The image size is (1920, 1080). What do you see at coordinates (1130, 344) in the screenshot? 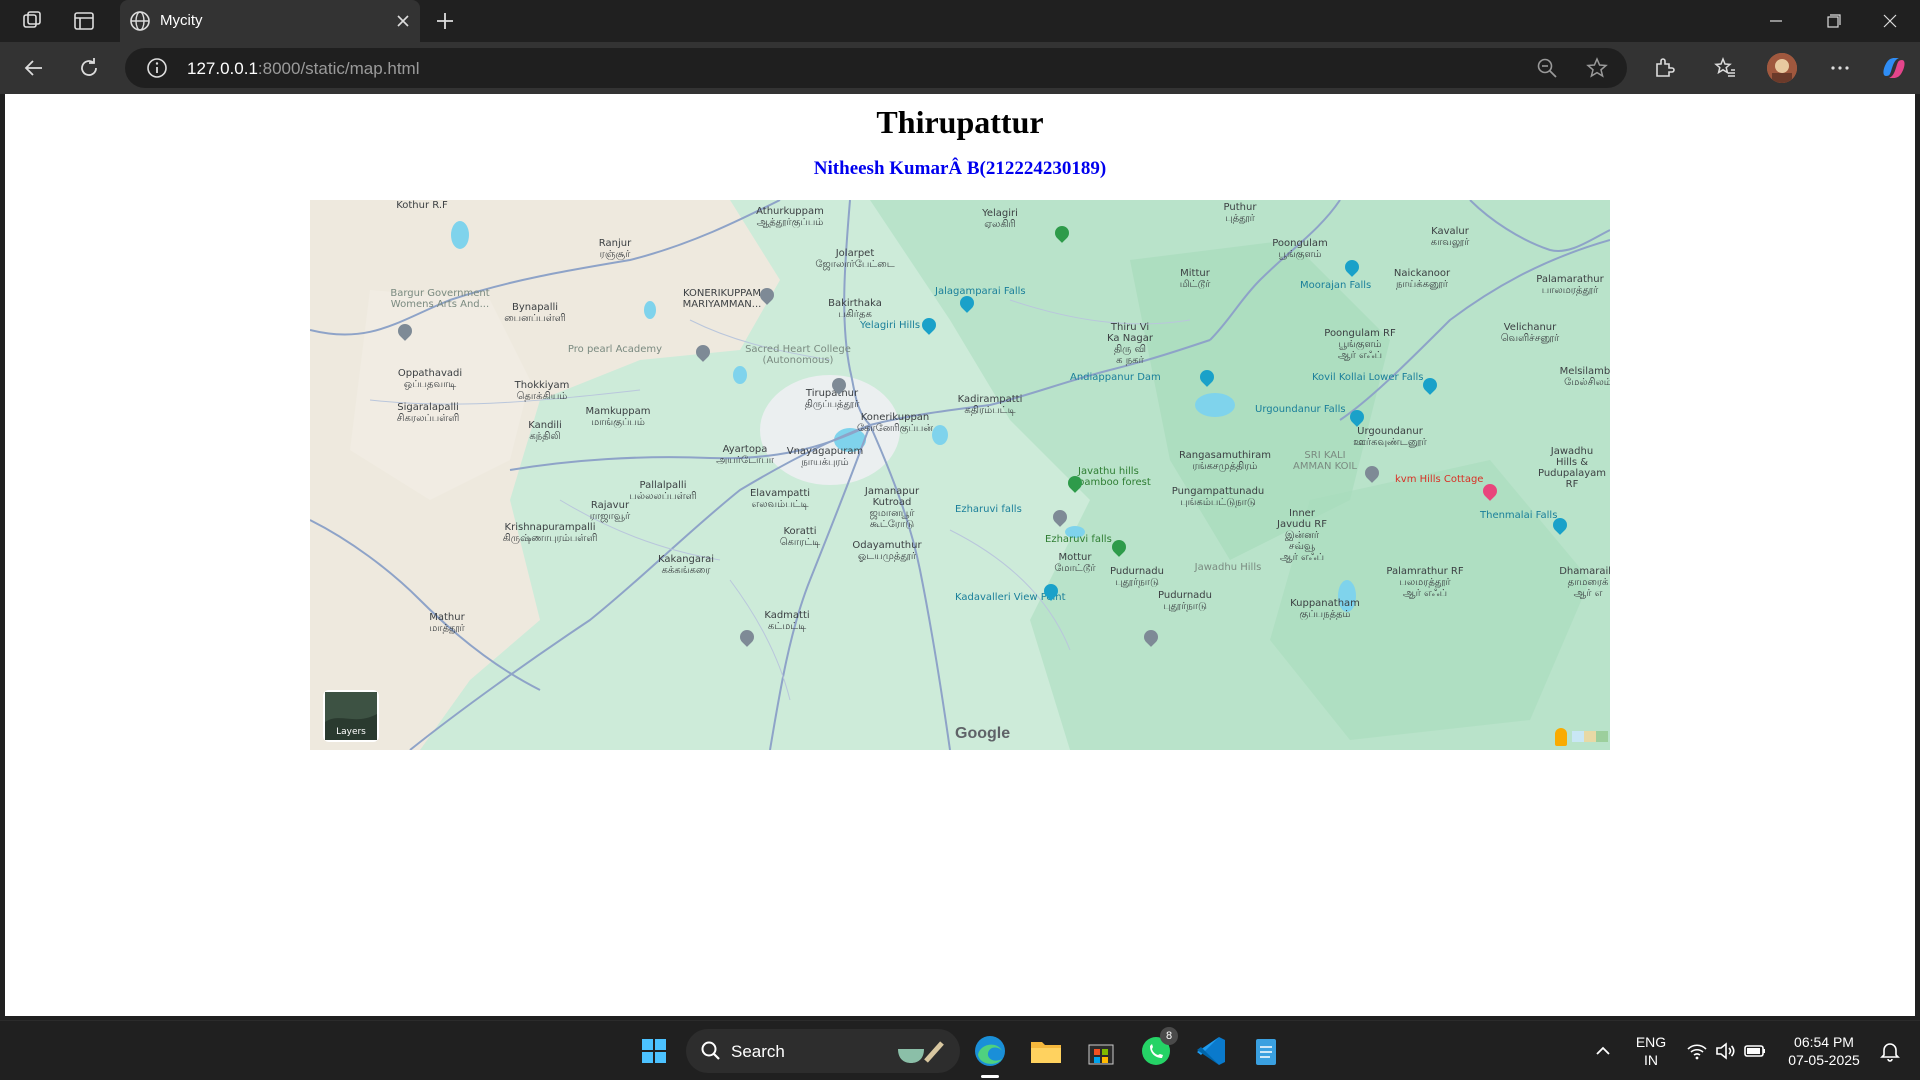
I see `map-label-thiru-vi: Thiru Vi Ka Nagar திரு வி க நகர்` at bounding box center [1130, 344].